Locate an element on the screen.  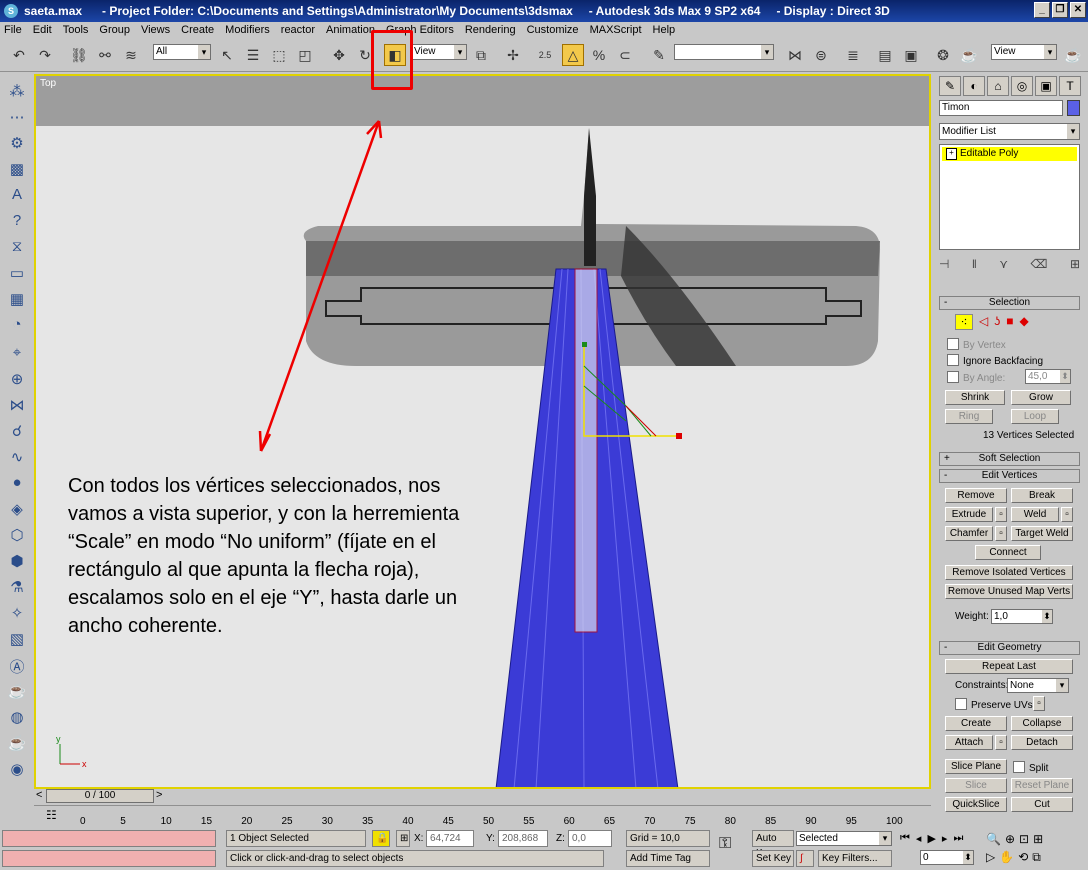
curve-editor-icon: ▤ is located at coordinates (885, 55).